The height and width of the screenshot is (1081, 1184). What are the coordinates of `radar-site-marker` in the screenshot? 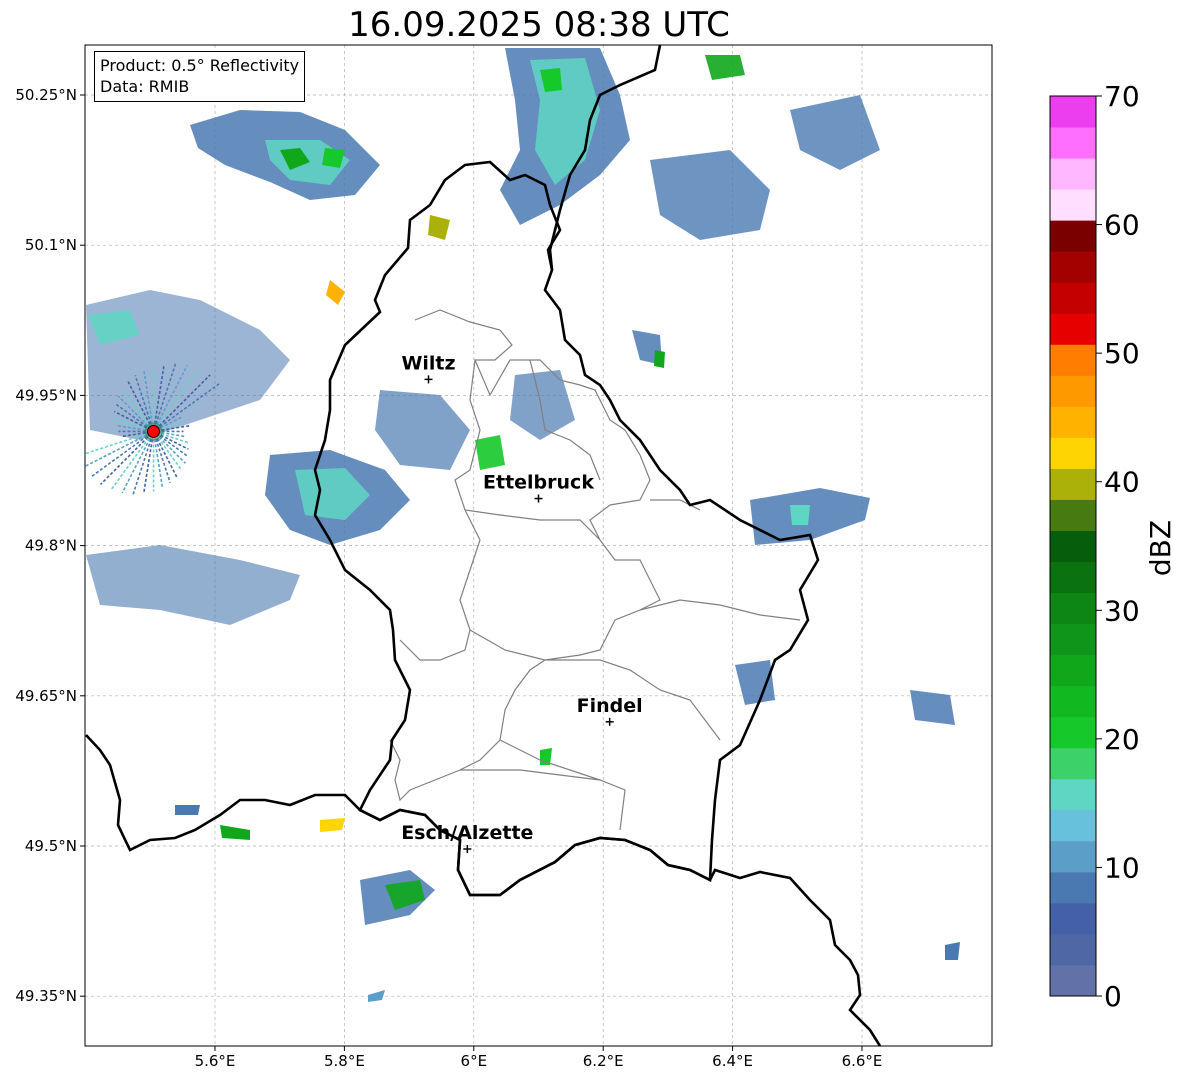 It's located at (153, 431).